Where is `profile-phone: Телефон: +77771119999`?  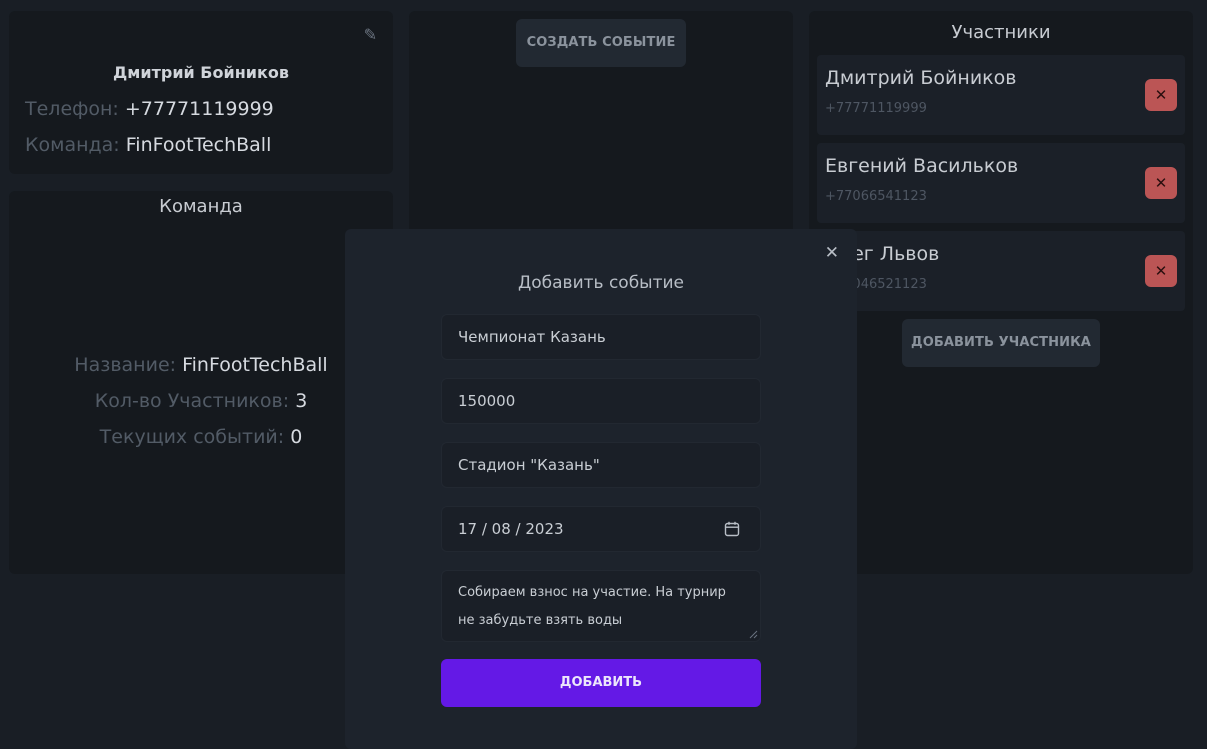 profile-phone: Телефон: +77771119999 is located at coordinates (149, 109).